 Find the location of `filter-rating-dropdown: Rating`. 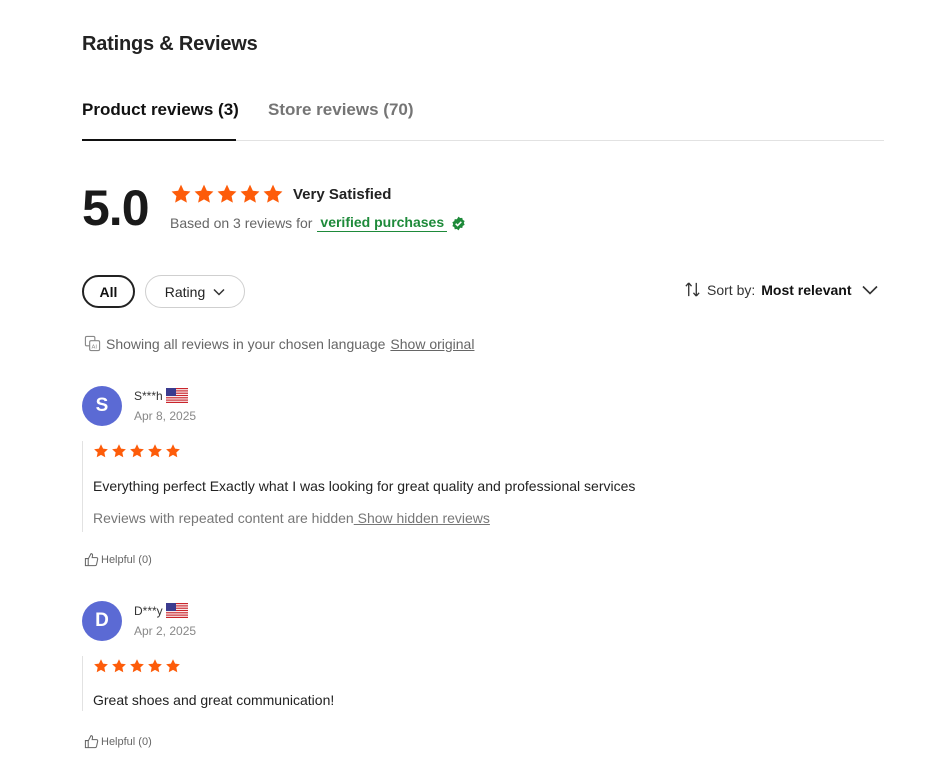

filter-rating-dropdown: Rating is located at coordinates (195, 291).